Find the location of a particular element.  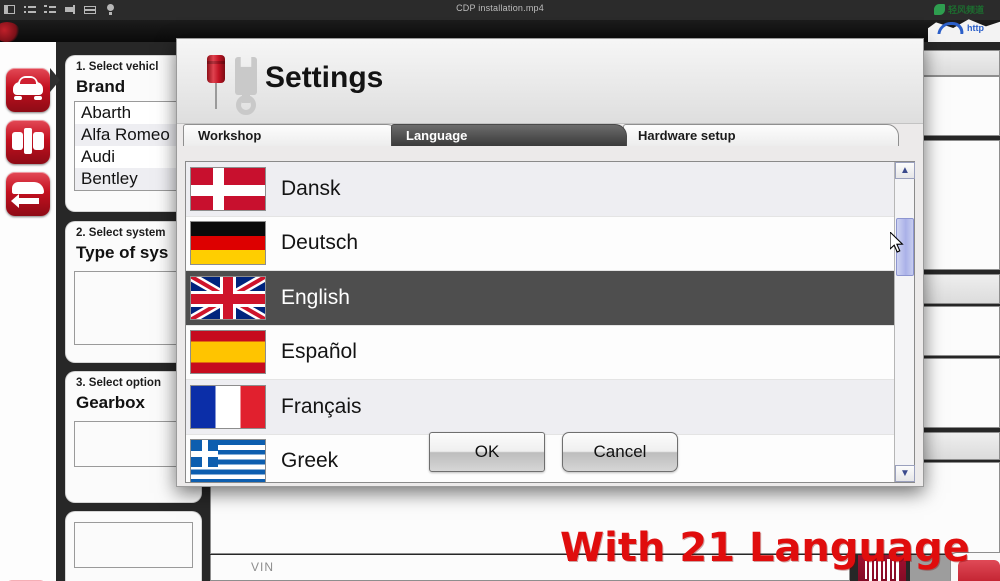

screwdriver-wrench-icon is located at coordinates (230, 83).